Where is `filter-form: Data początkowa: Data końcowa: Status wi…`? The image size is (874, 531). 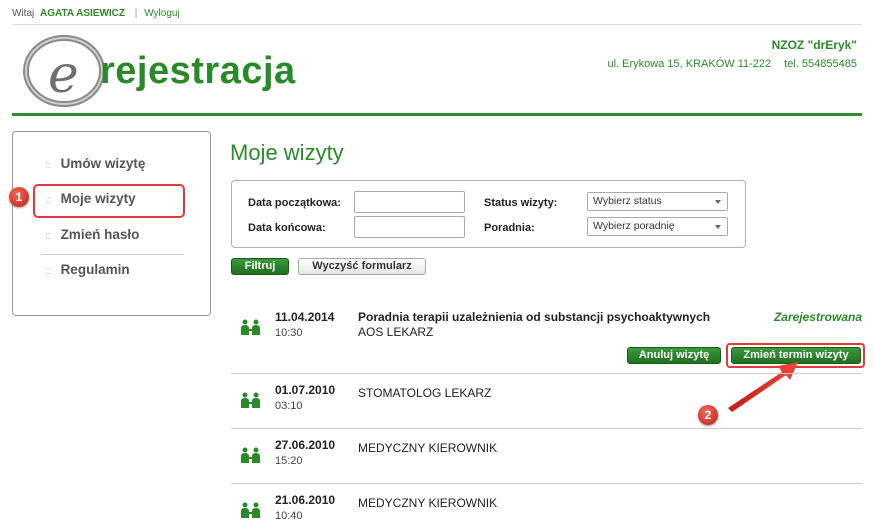
filter-form: Data początkowa: Data końcowa: Status wi… is located at coordinates (488, 214).